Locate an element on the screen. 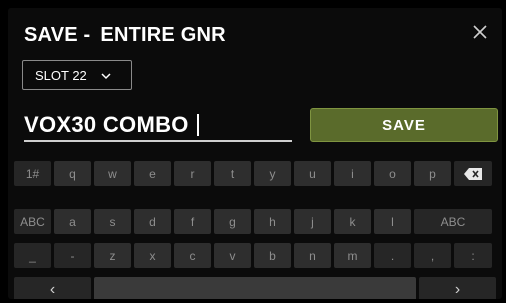 The height and width of the screenshot is (303, 506). key-c: c is located at coordinates (192, 255).